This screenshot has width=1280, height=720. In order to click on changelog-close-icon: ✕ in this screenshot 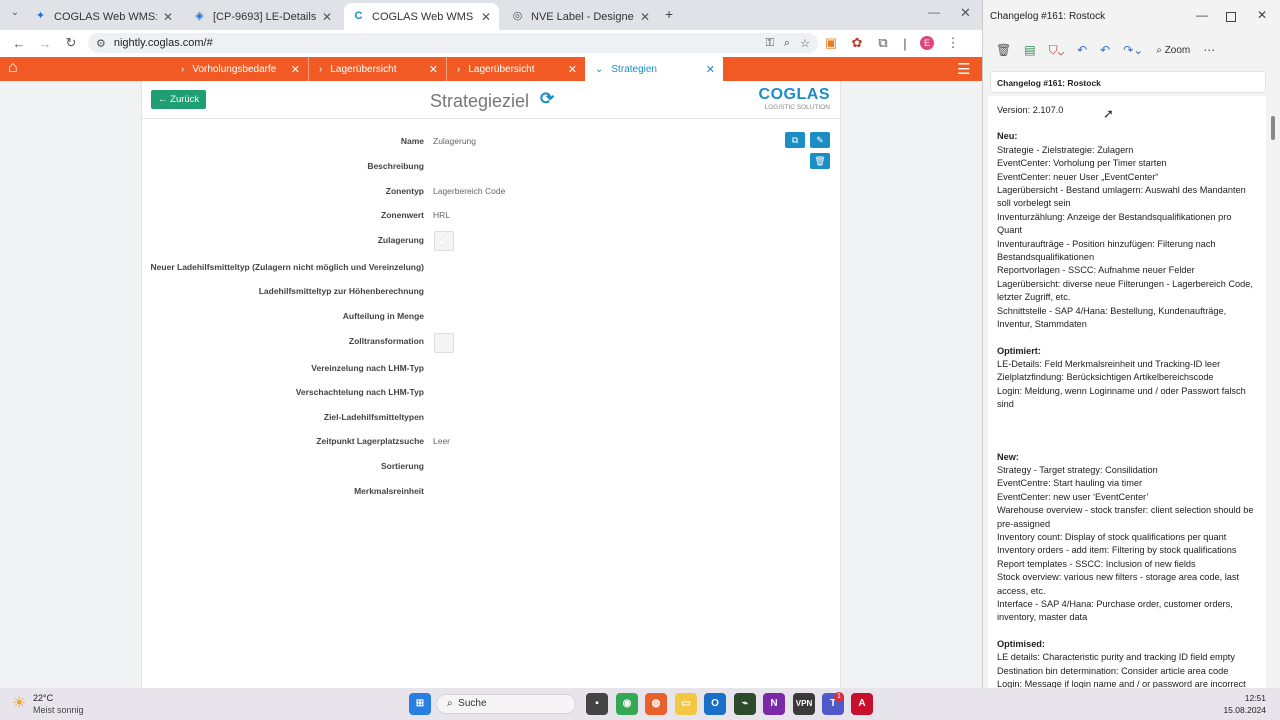, I will do `click(1262, 15)`.